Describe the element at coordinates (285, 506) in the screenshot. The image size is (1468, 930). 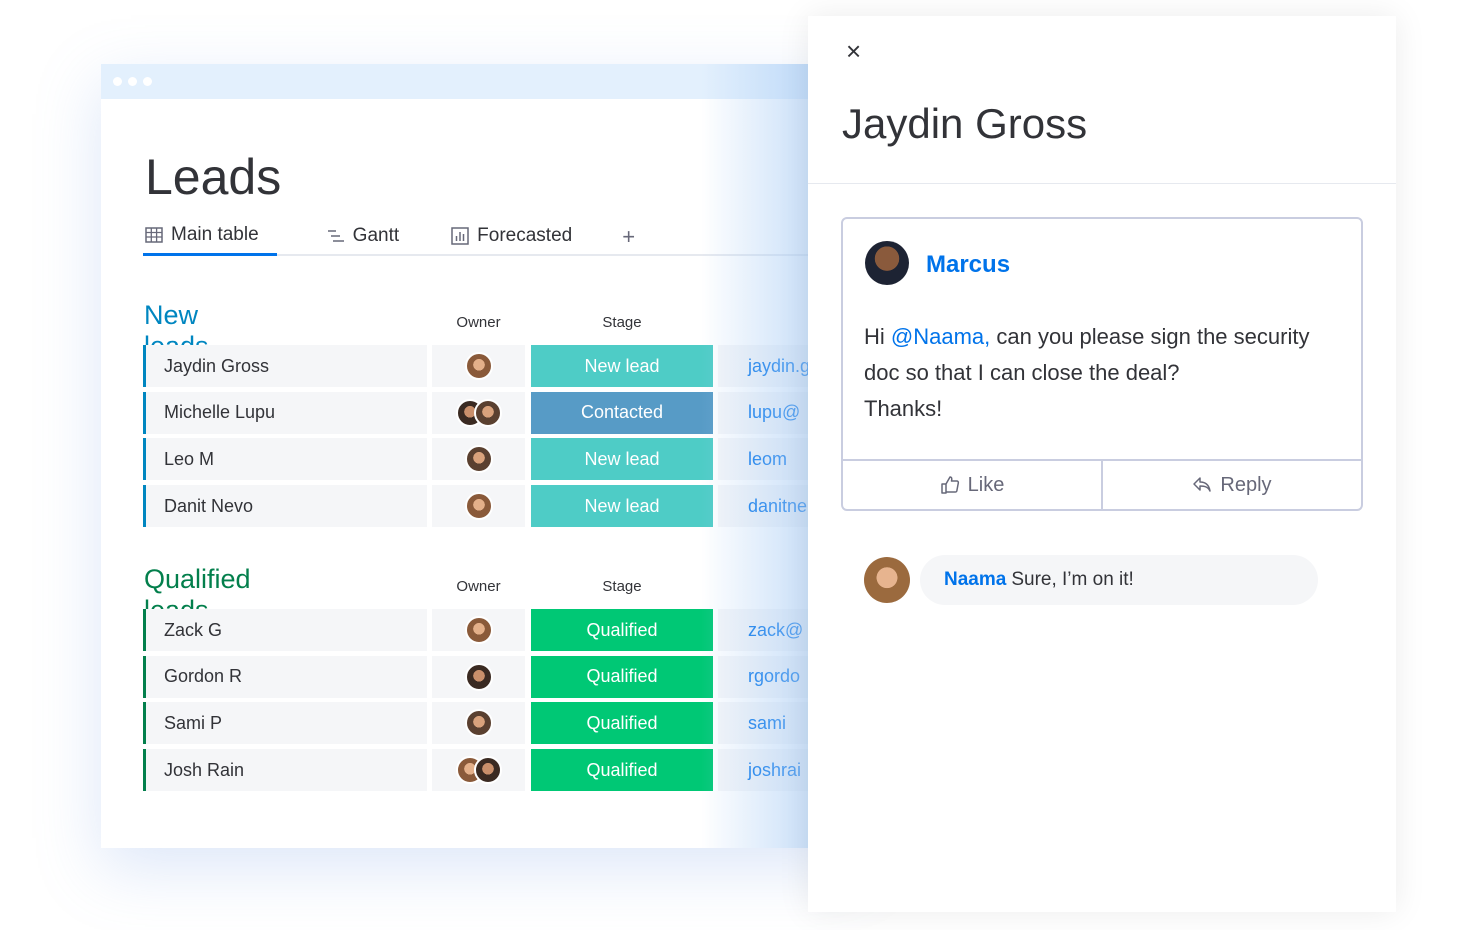
I see `item-name: Danit Nevo` at that location.